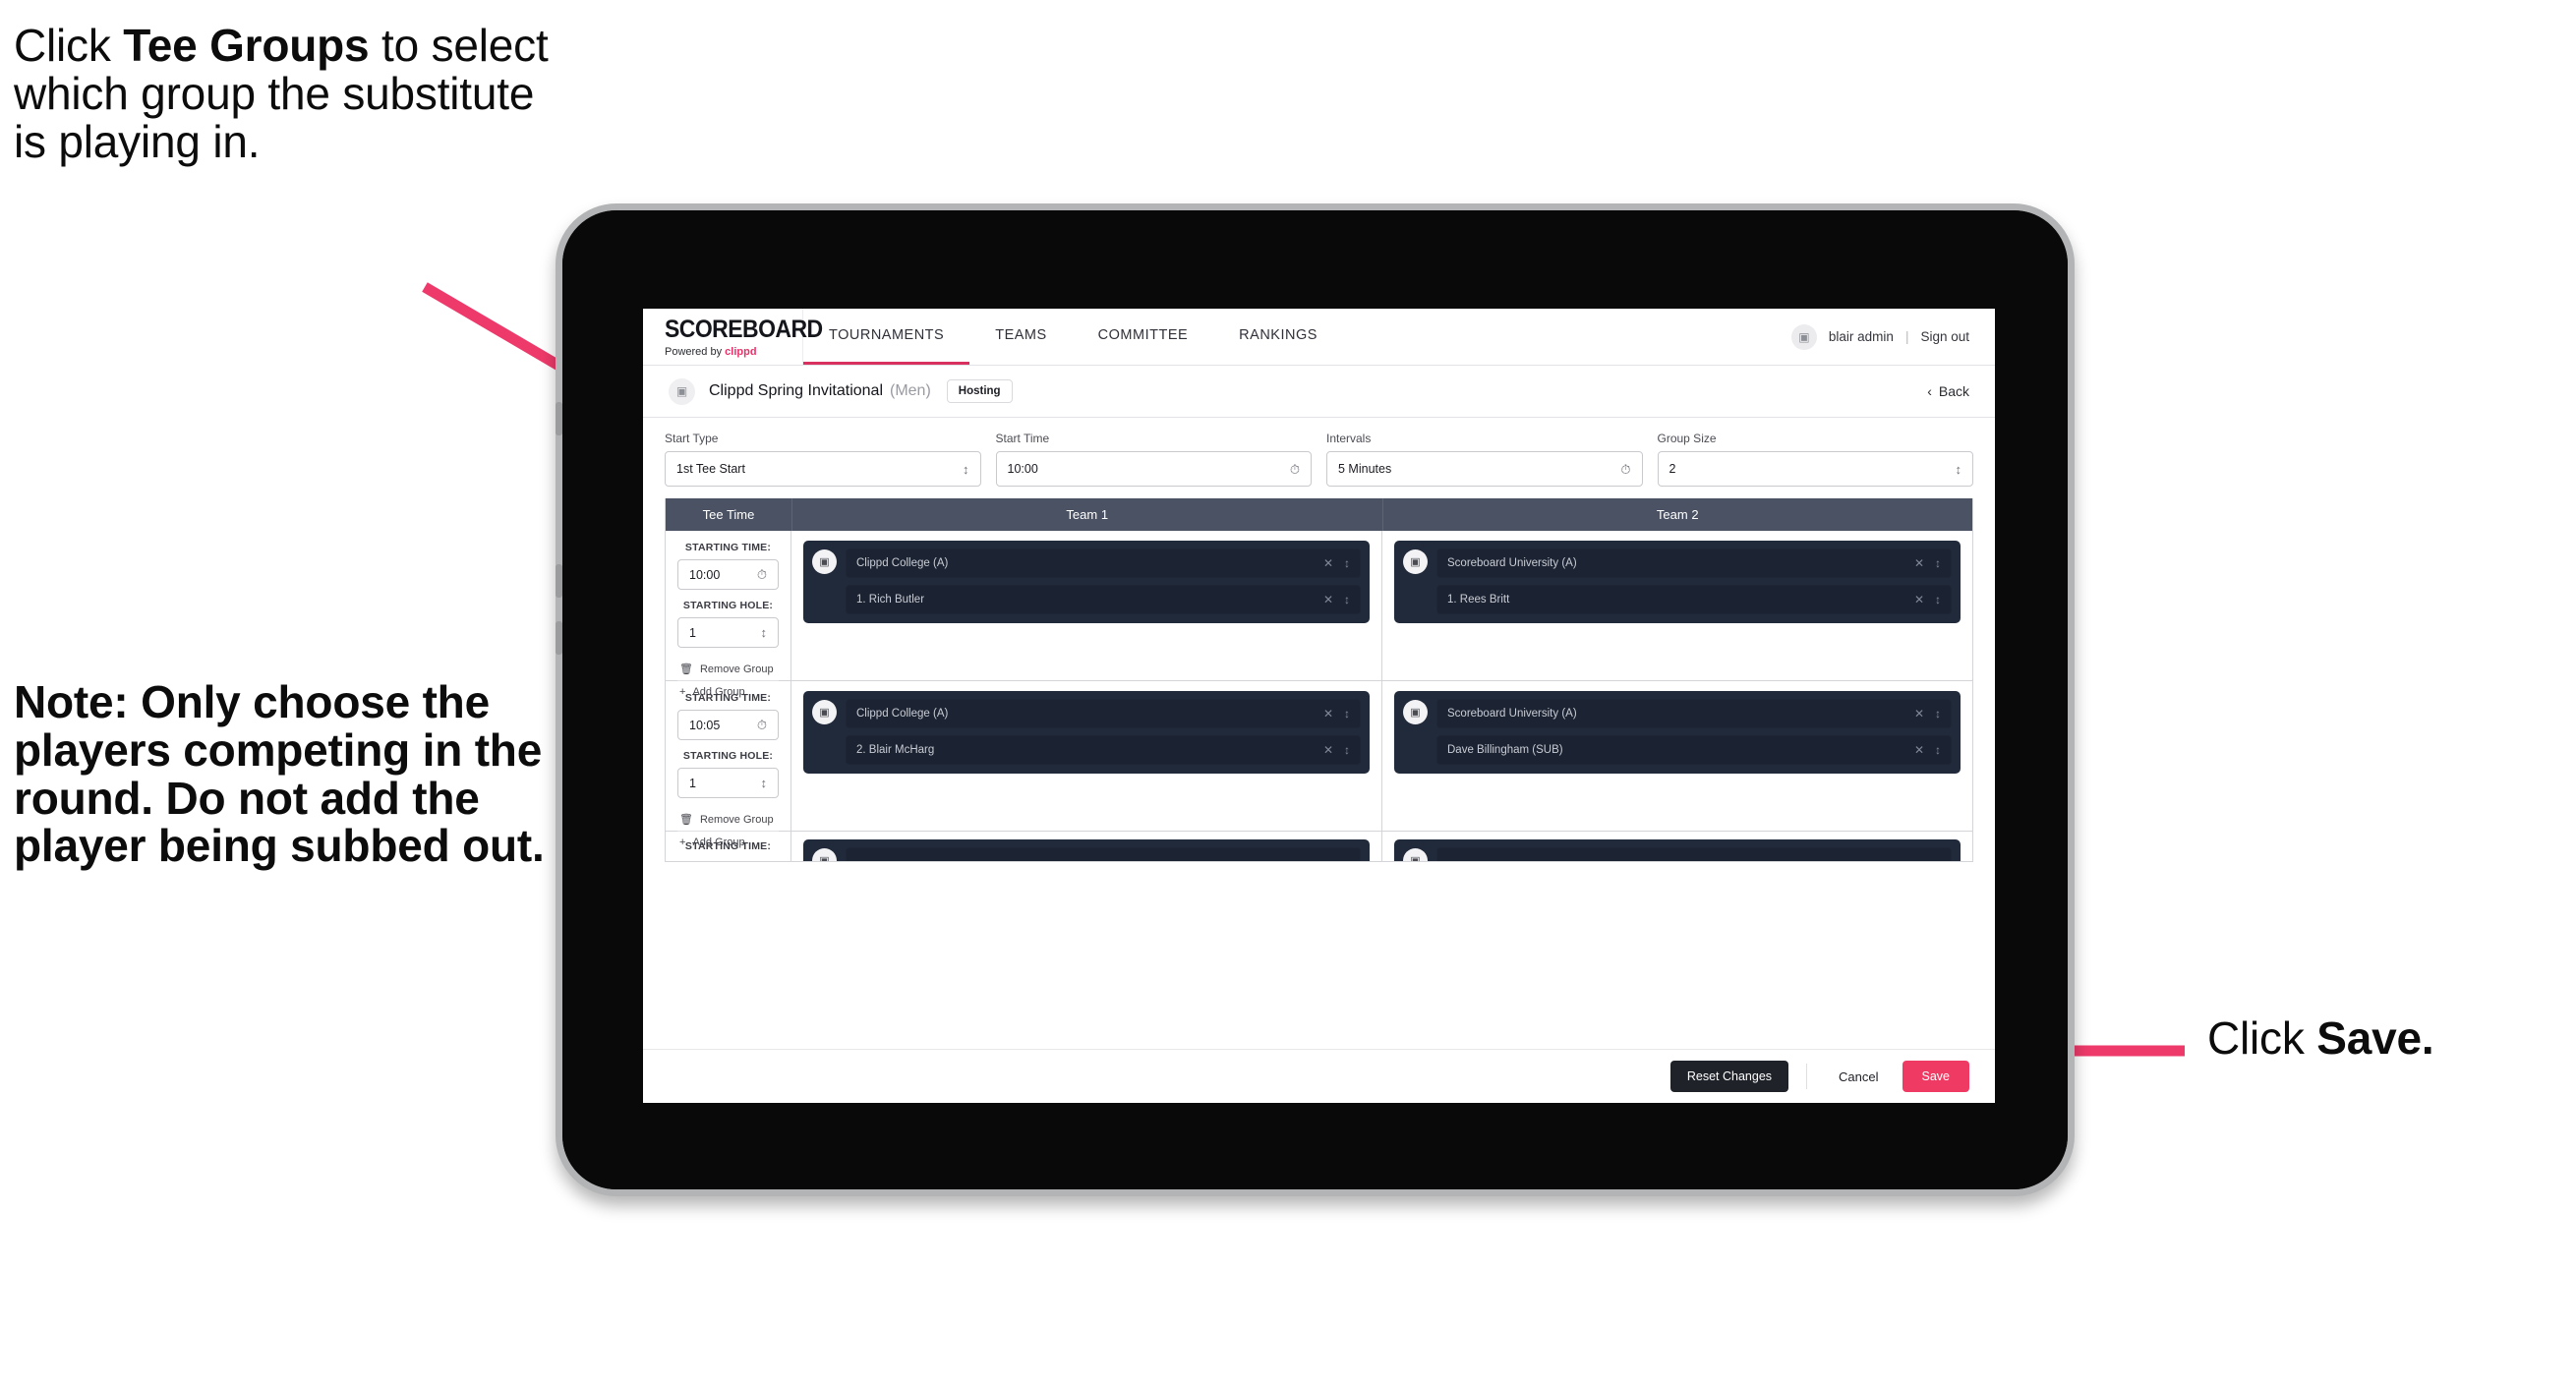 The height and width of the screenshot is (1385, 2576). Describe the element at coordinates (1103, 599) in the screenshot. I see `player-slot: 1. Rich Butler ✕ ↕` at that location.